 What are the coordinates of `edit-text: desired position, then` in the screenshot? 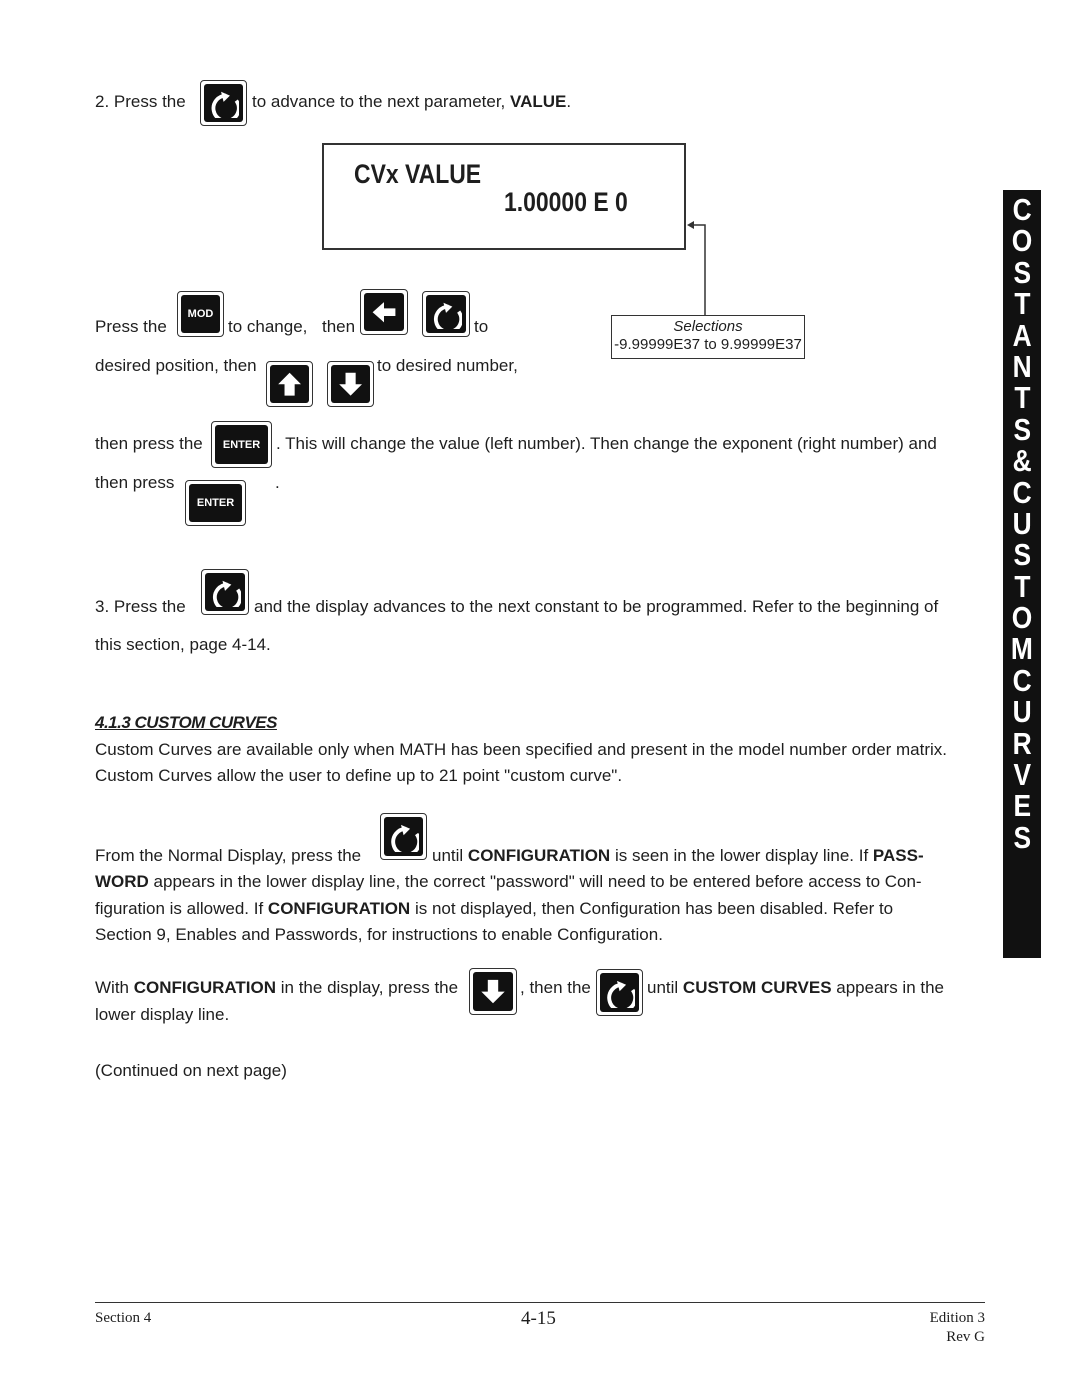 It's located at (176, 365).